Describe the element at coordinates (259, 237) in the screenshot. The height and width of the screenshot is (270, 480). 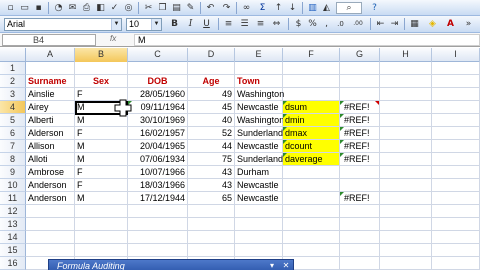
I see `cell-e14` at that location.